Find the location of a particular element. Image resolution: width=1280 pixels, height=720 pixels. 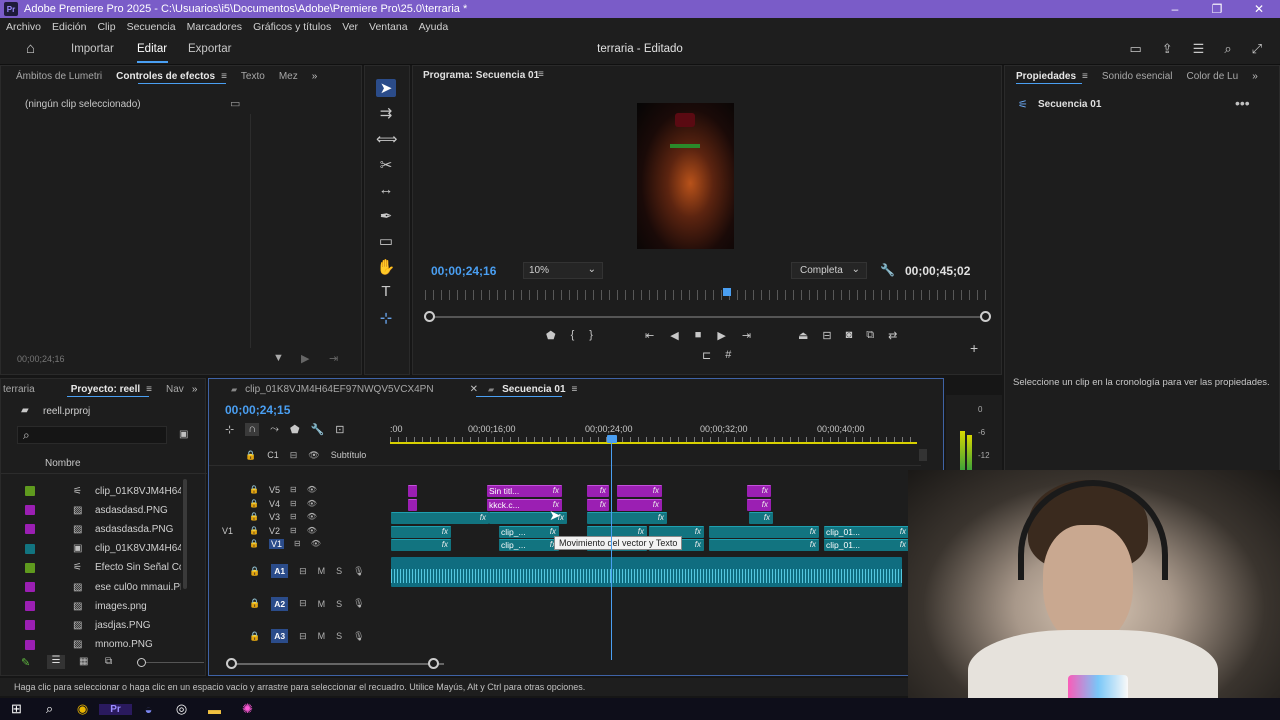

slip-tool-icon: ↔ is located at coordinates (386, 189).